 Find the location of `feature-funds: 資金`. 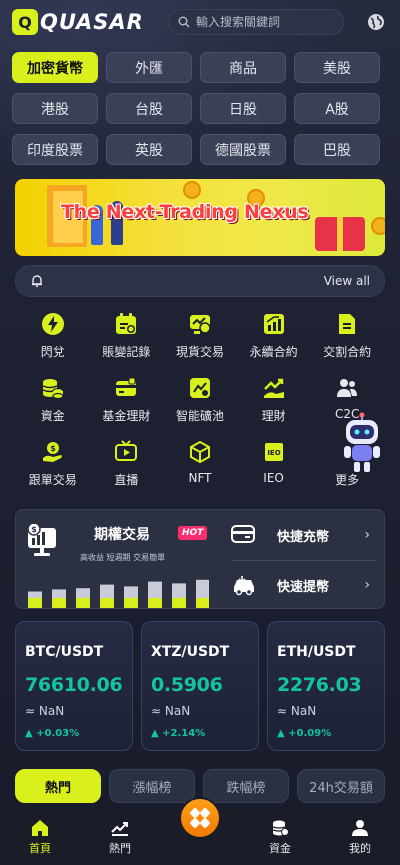

feature-funds: 資金 is located at coordinates (53, 401).